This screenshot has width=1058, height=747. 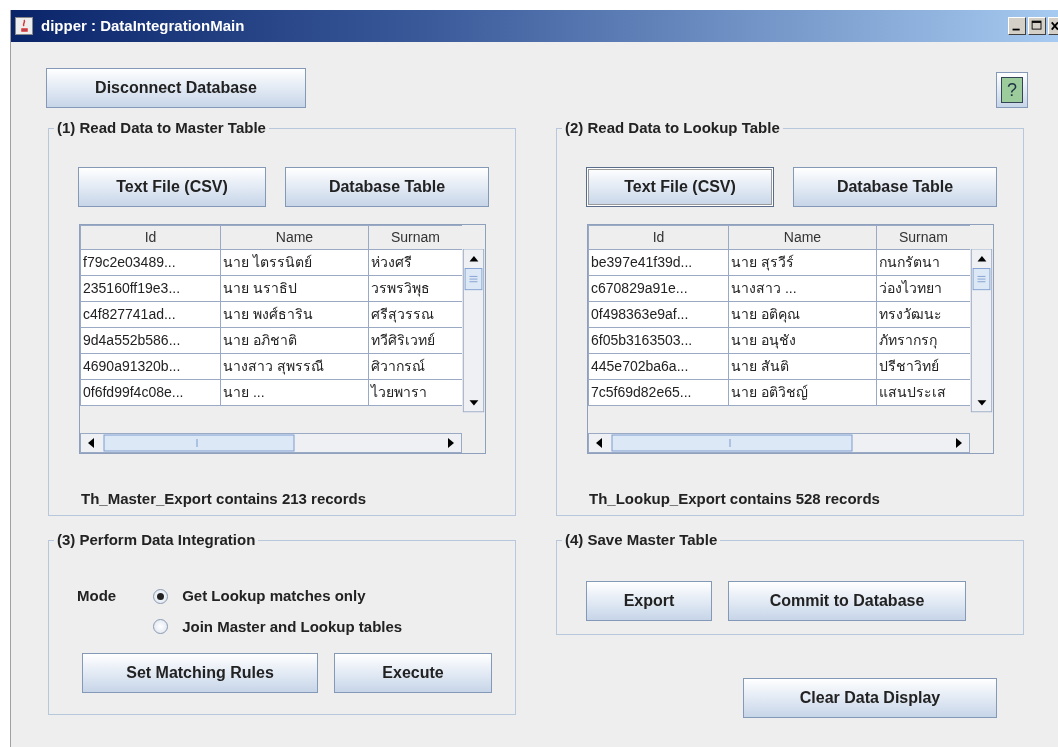 What do you see at coordinates (24, 26) in the screenshot?
I see `java-icon` at bounding box center [24, 26].